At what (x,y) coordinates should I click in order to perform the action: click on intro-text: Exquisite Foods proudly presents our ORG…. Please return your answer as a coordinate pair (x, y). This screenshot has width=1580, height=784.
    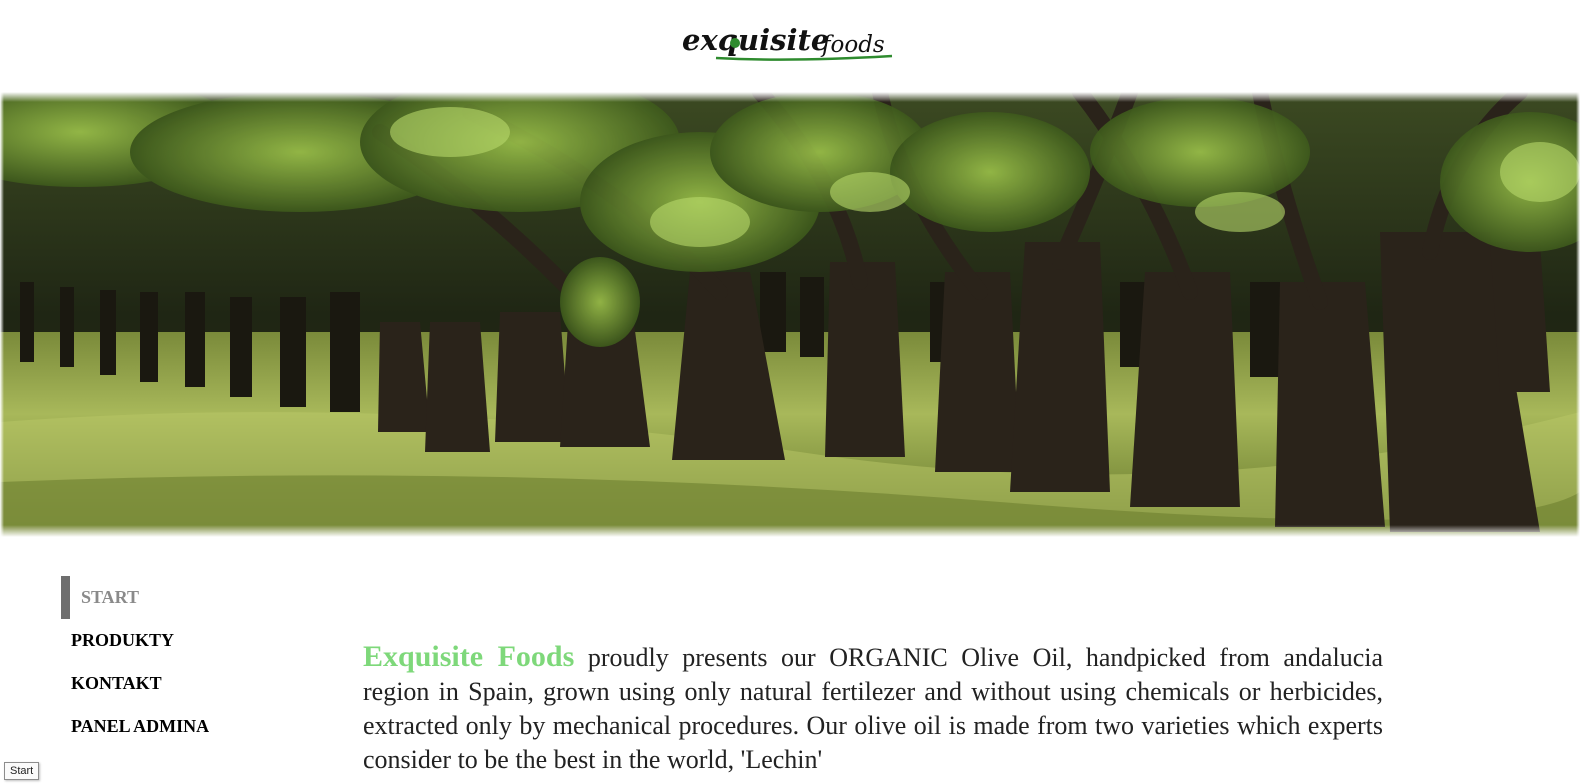
    Looking at the image, I should click on (873, 708).